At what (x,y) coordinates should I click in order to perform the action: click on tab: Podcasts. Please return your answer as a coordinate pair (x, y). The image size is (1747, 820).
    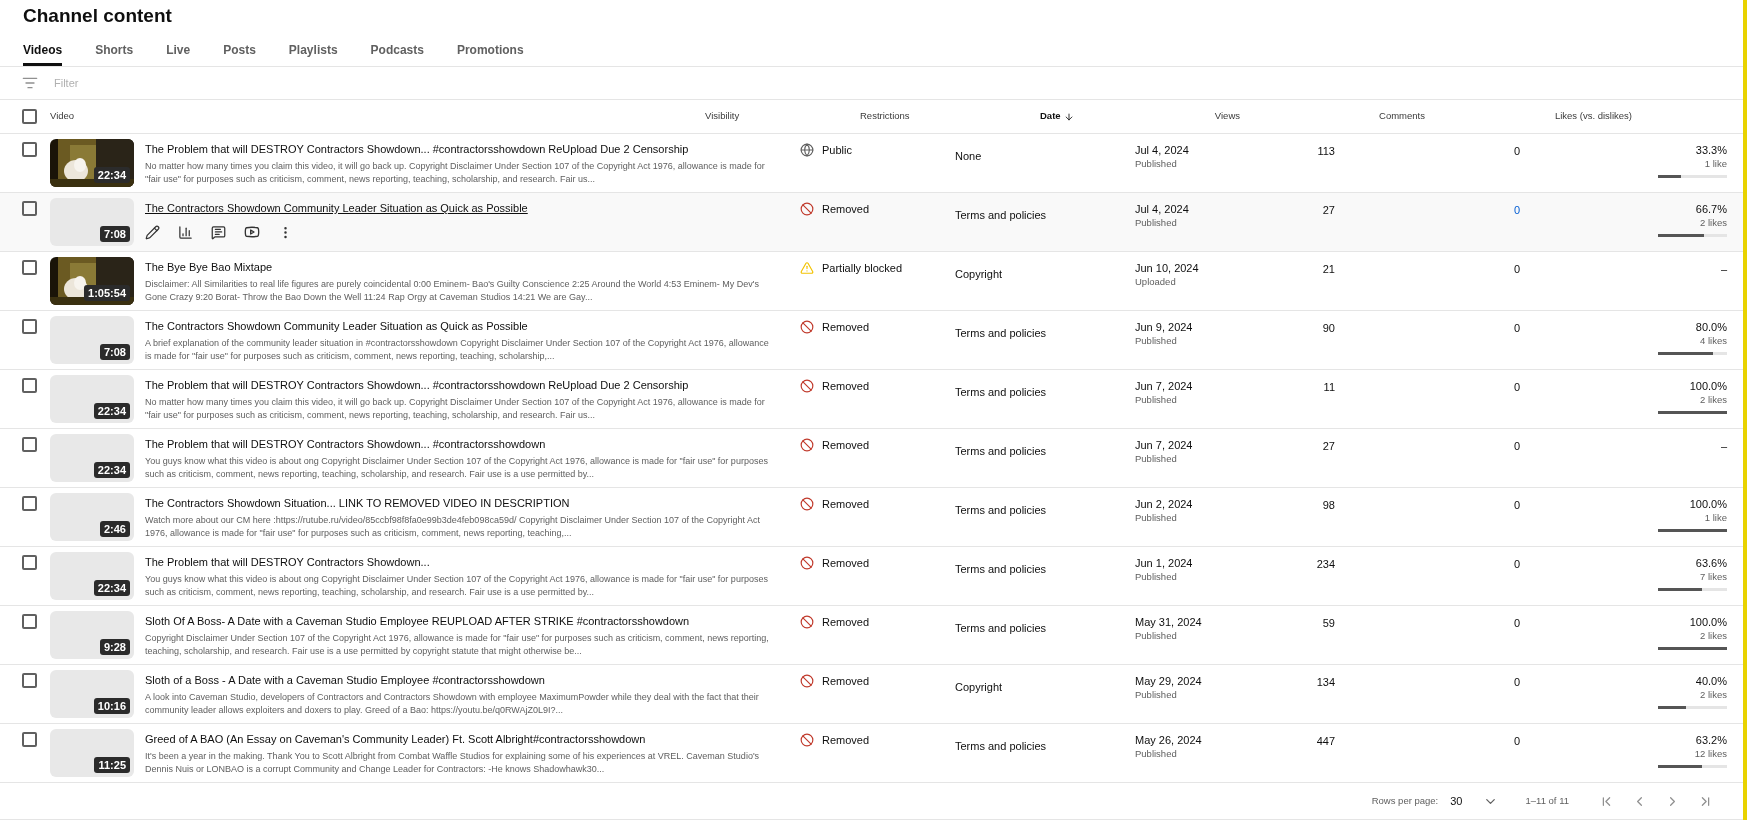
    Looking at the image, I should click on (397, 51).